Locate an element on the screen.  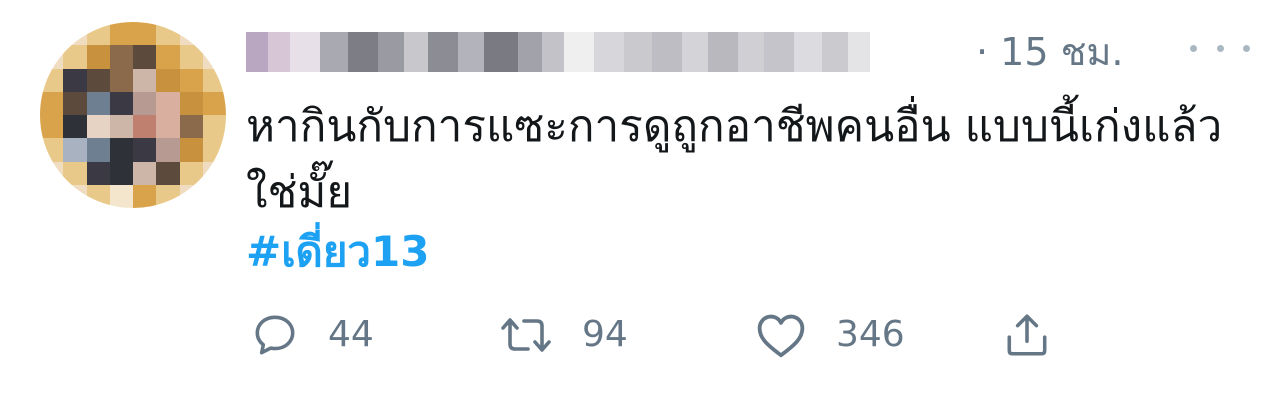
tweet-timestamp: · 15 ชม. is located at coordinates (1050, 52).